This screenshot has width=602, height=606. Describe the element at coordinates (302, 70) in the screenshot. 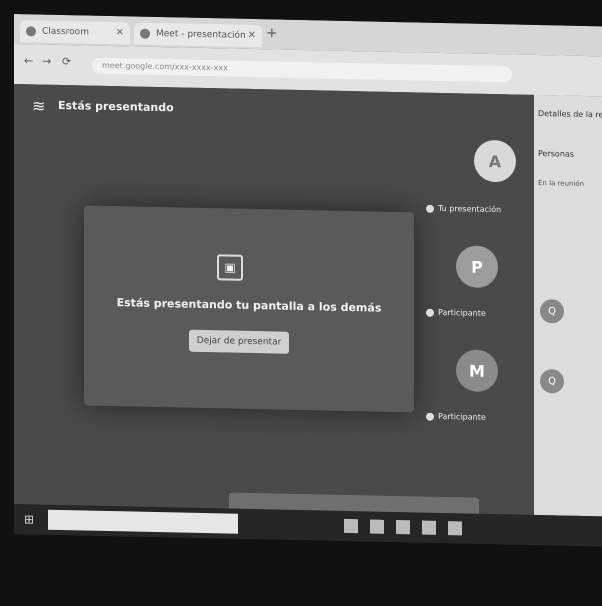

I see `url-field: meet.google.com/xxx-xxxx-xxx` at that location.